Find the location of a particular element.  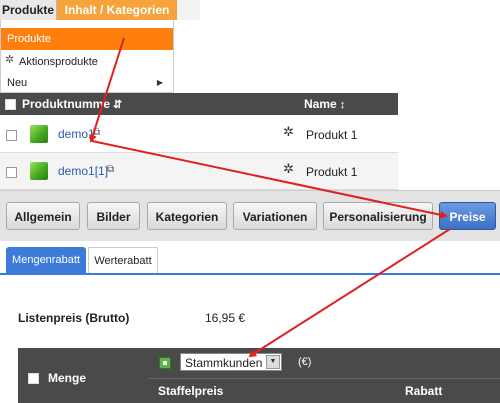

currency-unit: (€) is located at coordinates (305, 362).